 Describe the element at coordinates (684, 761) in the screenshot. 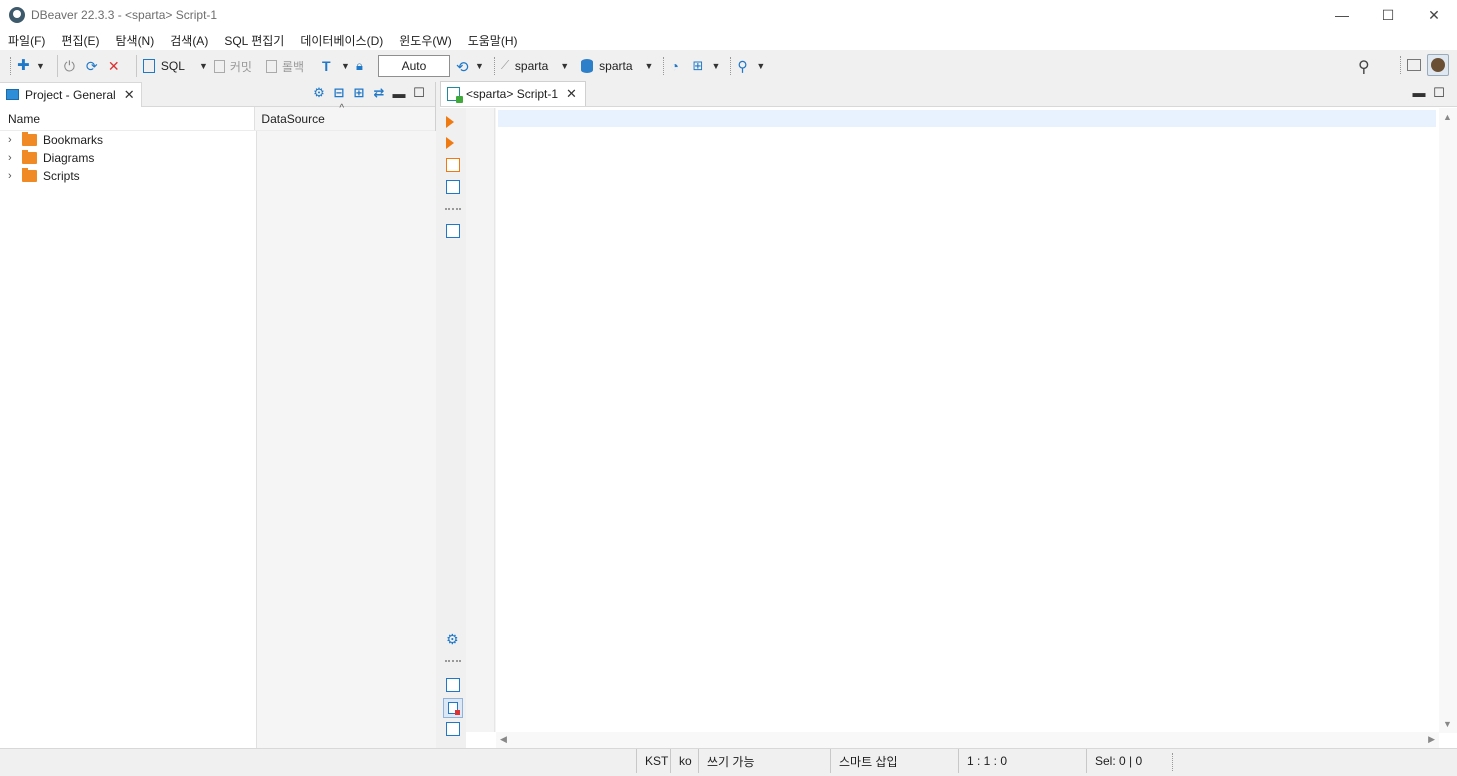

I see `status-locale: ko` at that location.